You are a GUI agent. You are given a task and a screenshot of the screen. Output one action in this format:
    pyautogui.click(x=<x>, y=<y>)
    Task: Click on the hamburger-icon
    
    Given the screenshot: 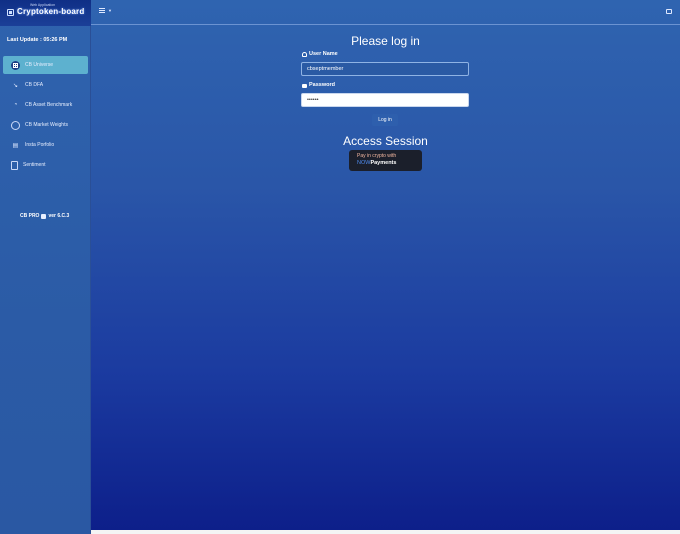 What is the action you would take?
    pyautogui.click(x=102, y=10)
    